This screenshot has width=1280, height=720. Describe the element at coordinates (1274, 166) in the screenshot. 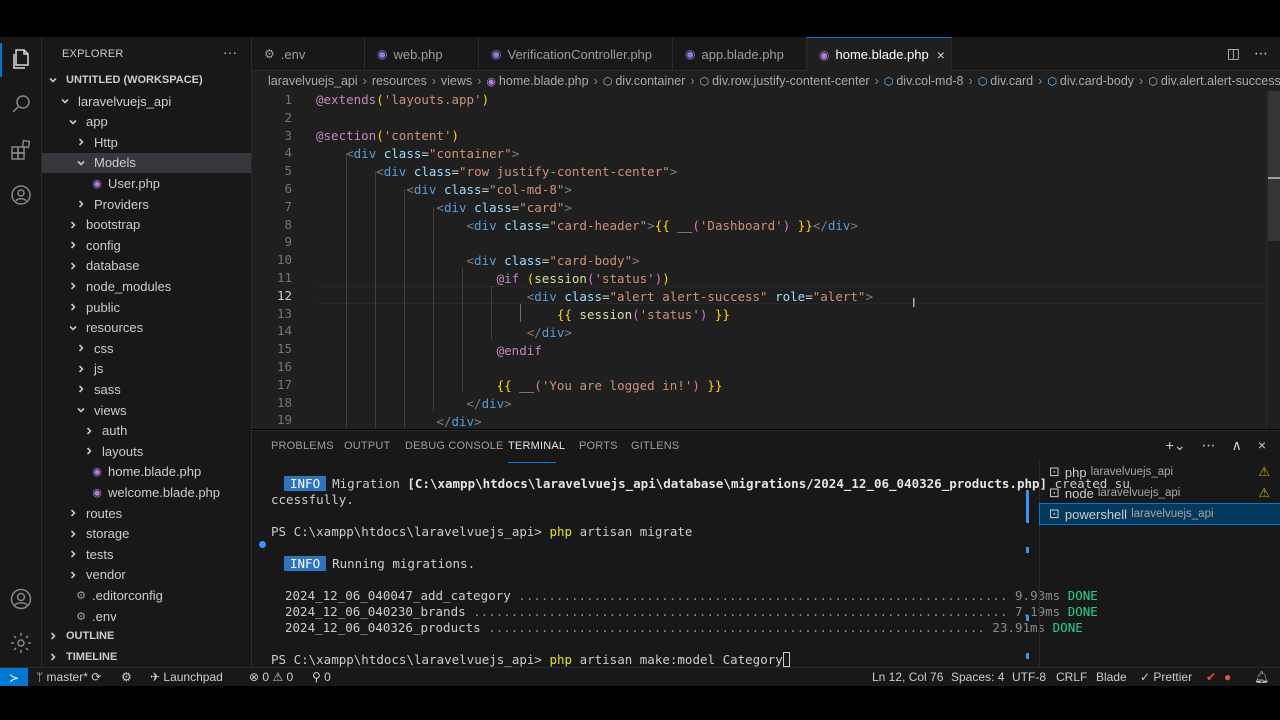

I see `scroll-thumb` at that location.